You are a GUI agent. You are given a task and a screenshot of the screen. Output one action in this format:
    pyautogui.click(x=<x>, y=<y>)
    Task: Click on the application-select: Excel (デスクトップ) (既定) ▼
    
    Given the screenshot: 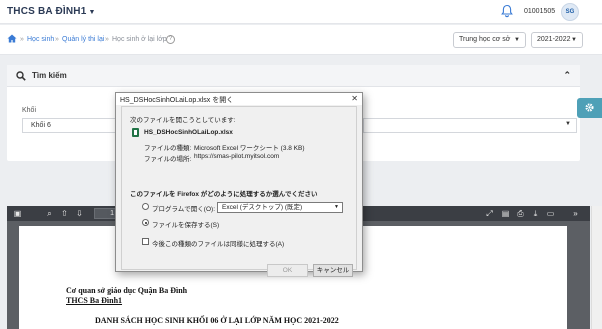 What is the action you would take?
    pyautogui.click(x=280, y=207)
    